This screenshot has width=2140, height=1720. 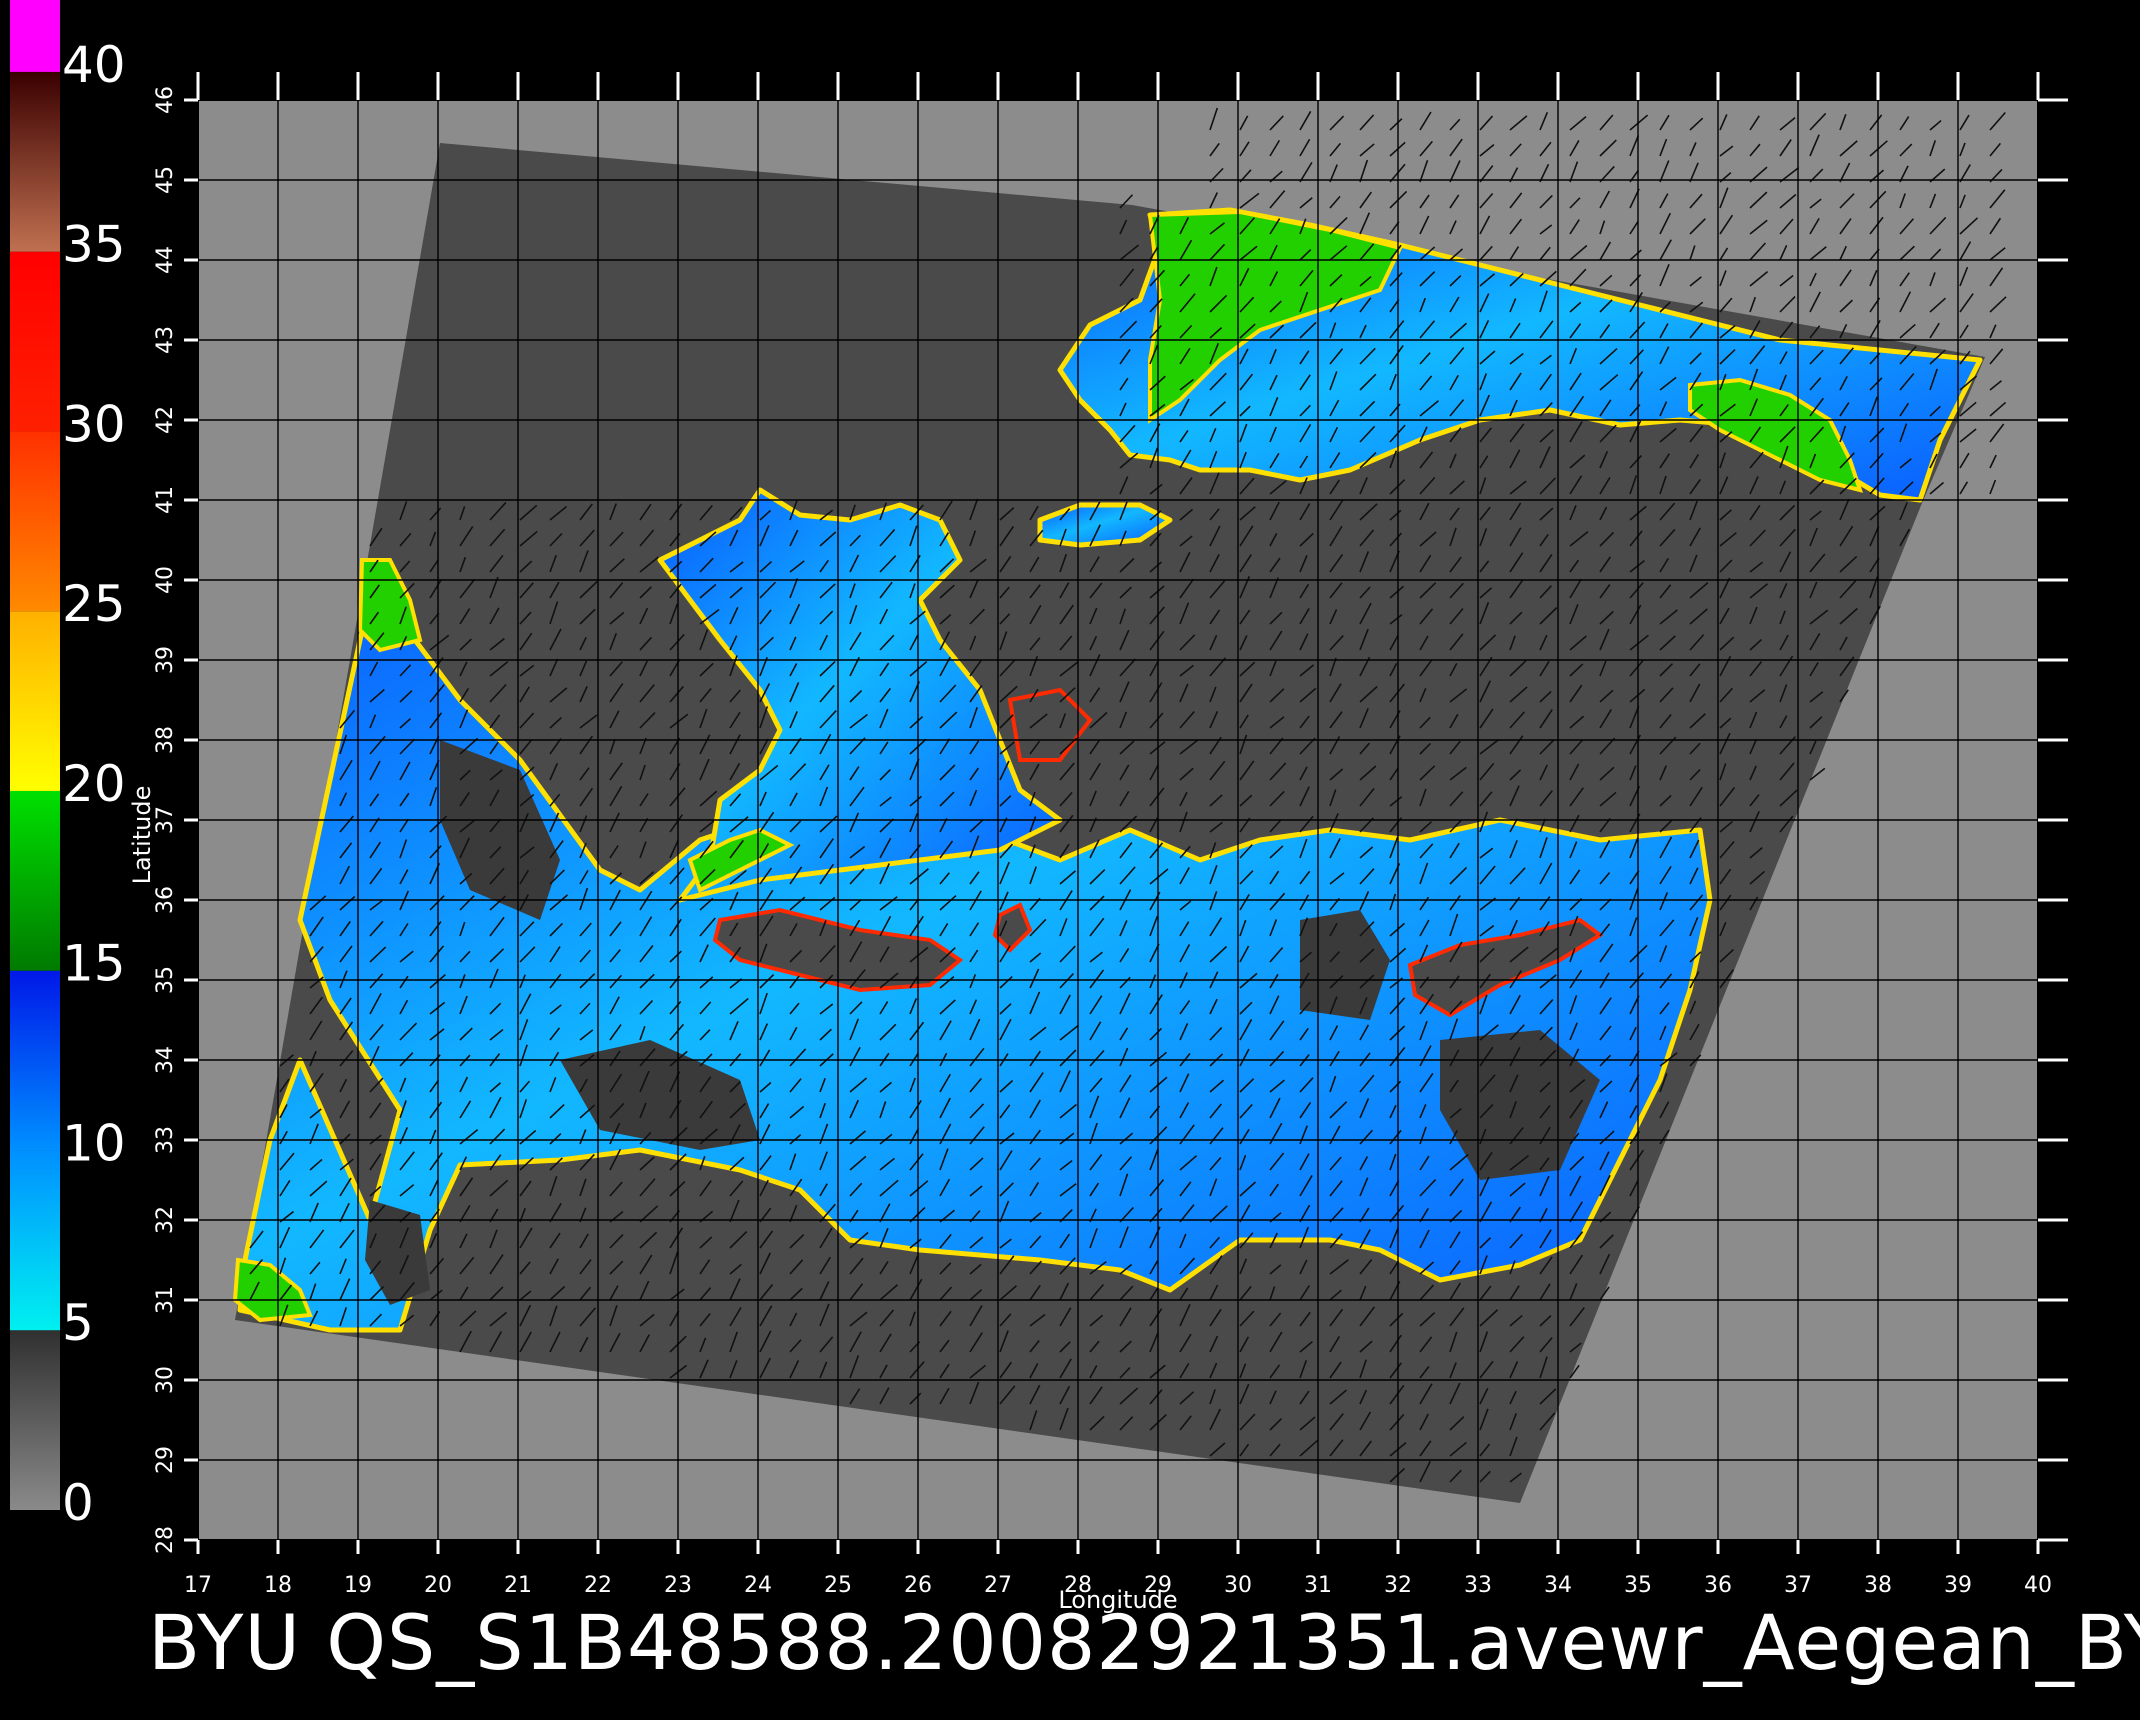 I want to click on latitude-tick-label: 41, so click(x=165, y=500).